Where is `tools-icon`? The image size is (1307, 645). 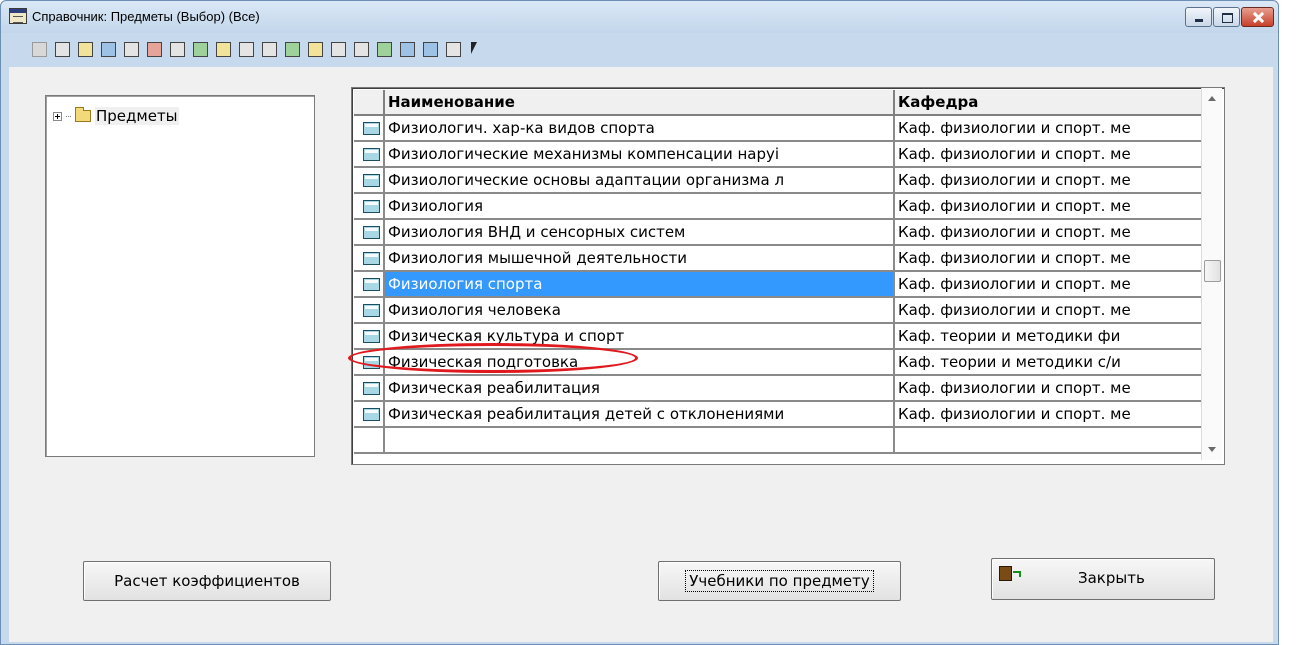
tools-icon is located at coordinates (315, 49).